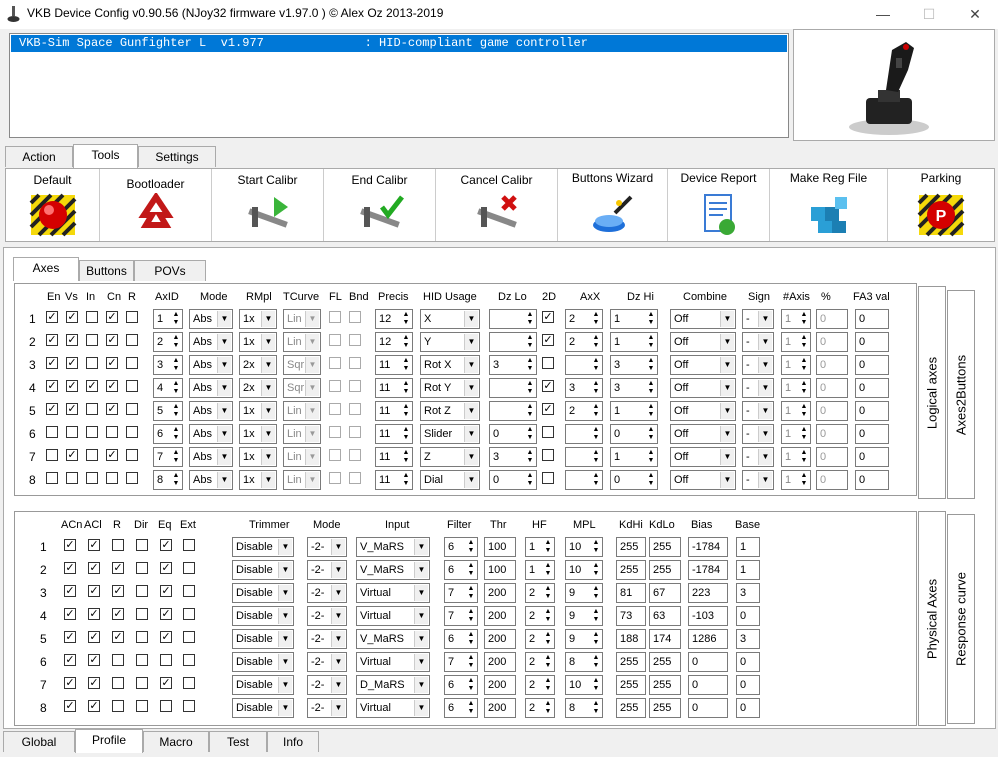 Image resolution: width=998 pixels, height=757 pixels. Describe the element at coordinates (703, 365) in the screenshot. I see `combine-dropdown: Off ▼` at that location.